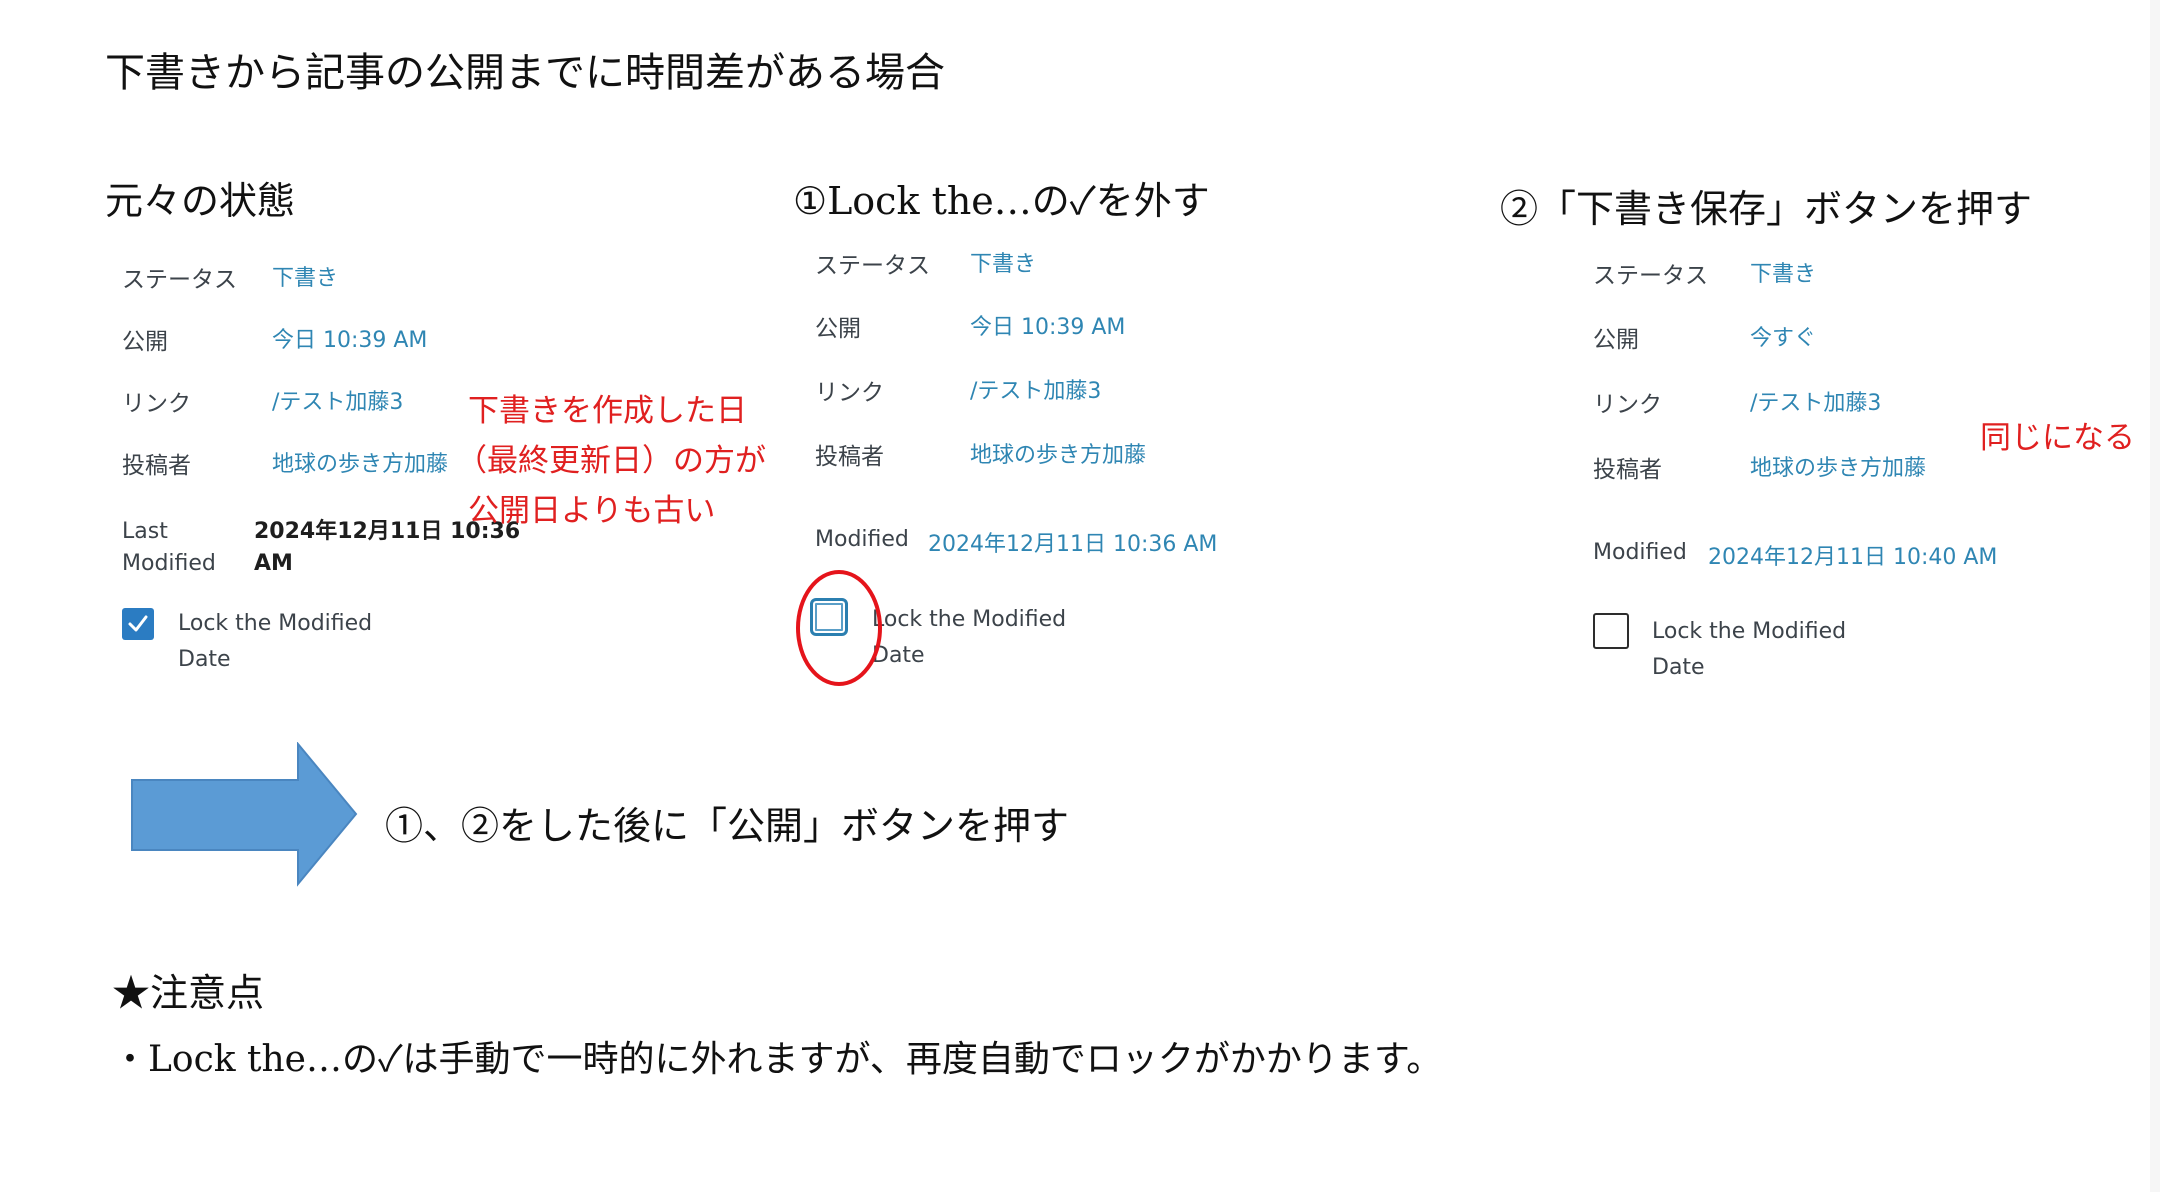 This screenshot has width=2160, height=1192. What do you see at coordinates (1852, 555) in the screenshot?
I see `modified-value-link: 2024年12月11日 10:40 AM` at bounding box center [1852, 555].